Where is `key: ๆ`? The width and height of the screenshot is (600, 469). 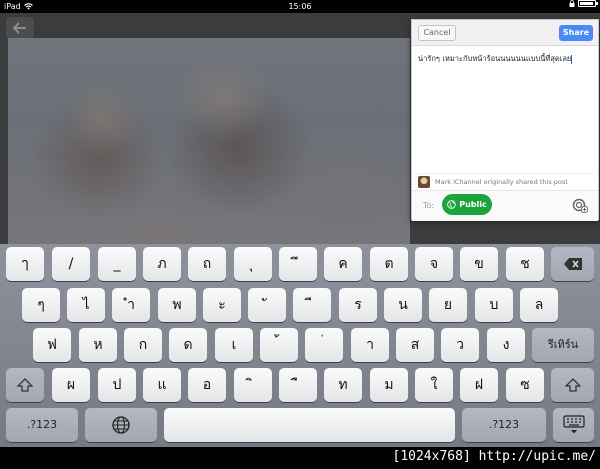 key: ๆ is located at coordinates (41, 305).